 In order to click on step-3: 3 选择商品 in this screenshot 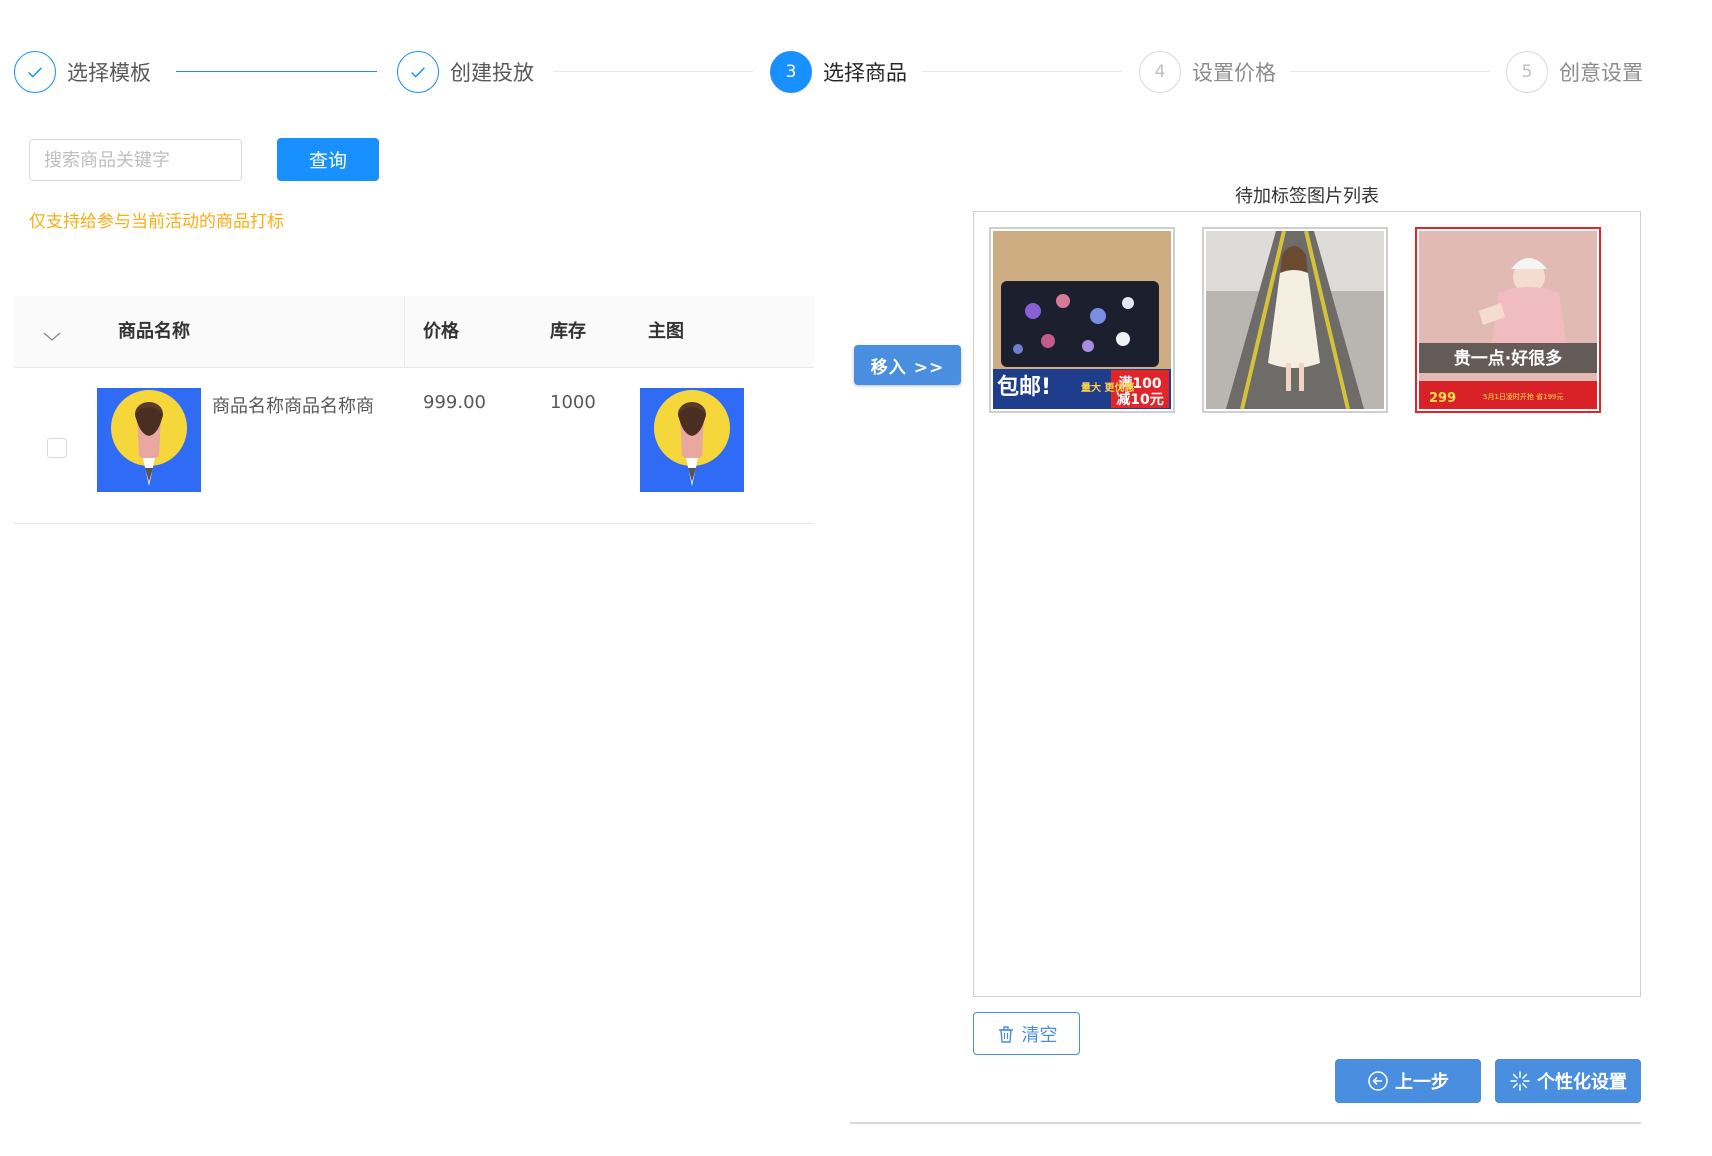, I will do `click(838, 72)`.